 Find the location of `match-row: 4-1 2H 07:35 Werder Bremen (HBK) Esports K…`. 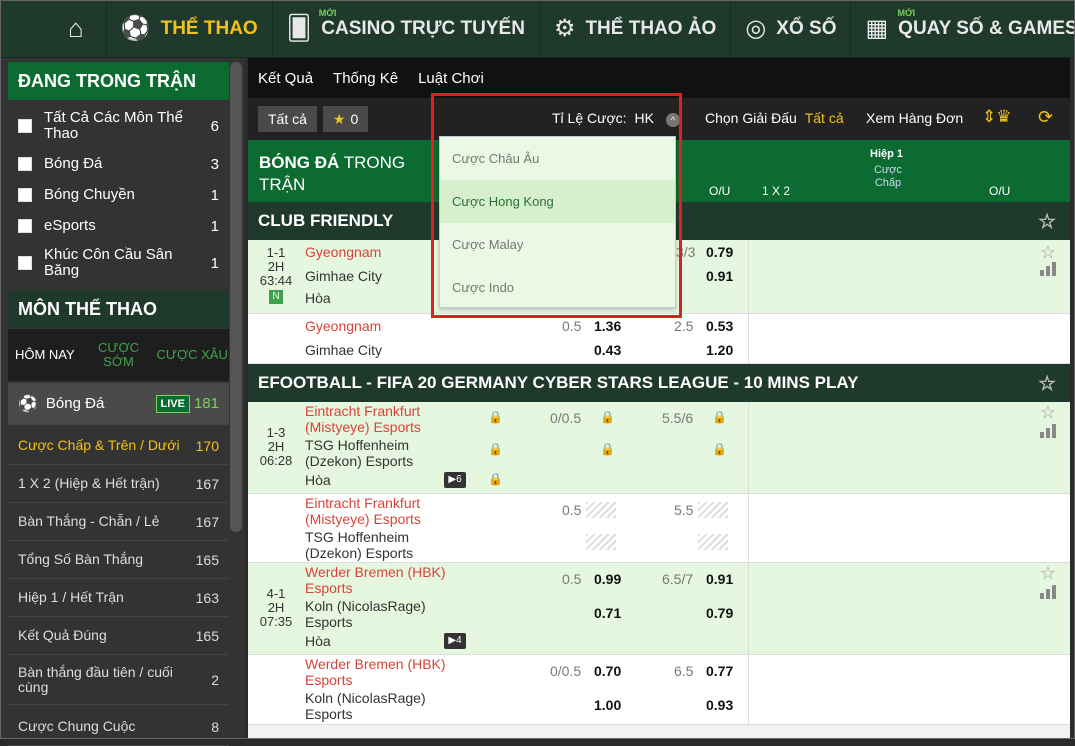

match-row: 4-1 2H 07:35 Werder Bremen (HBK) Esports K… is located at coordinates (659, 609).